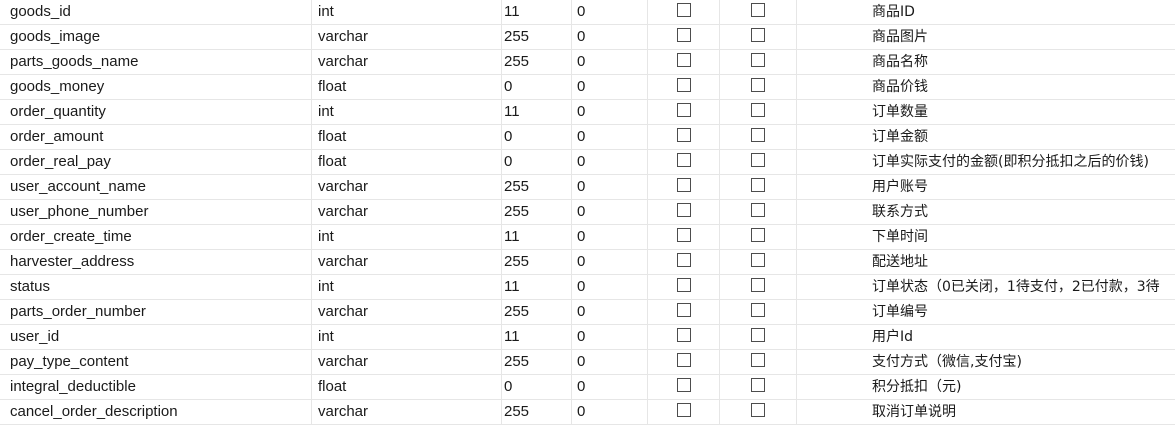 The image size is (1175, 434). I want to click on table-row: goods_id int 11 0 商品ID, so click(587, 12).